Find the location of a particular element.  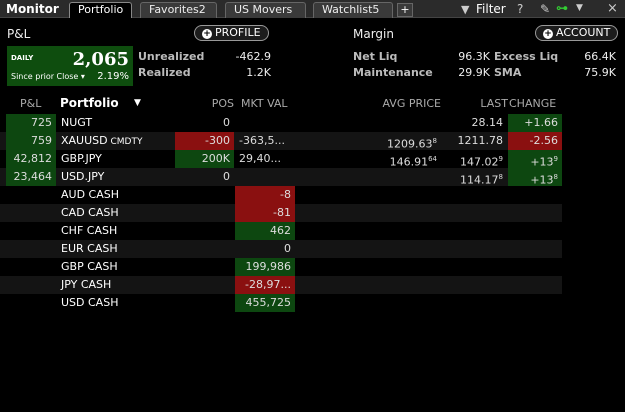

col-header-mkt-val: MKT VAL is located at coordinates (264, 103).